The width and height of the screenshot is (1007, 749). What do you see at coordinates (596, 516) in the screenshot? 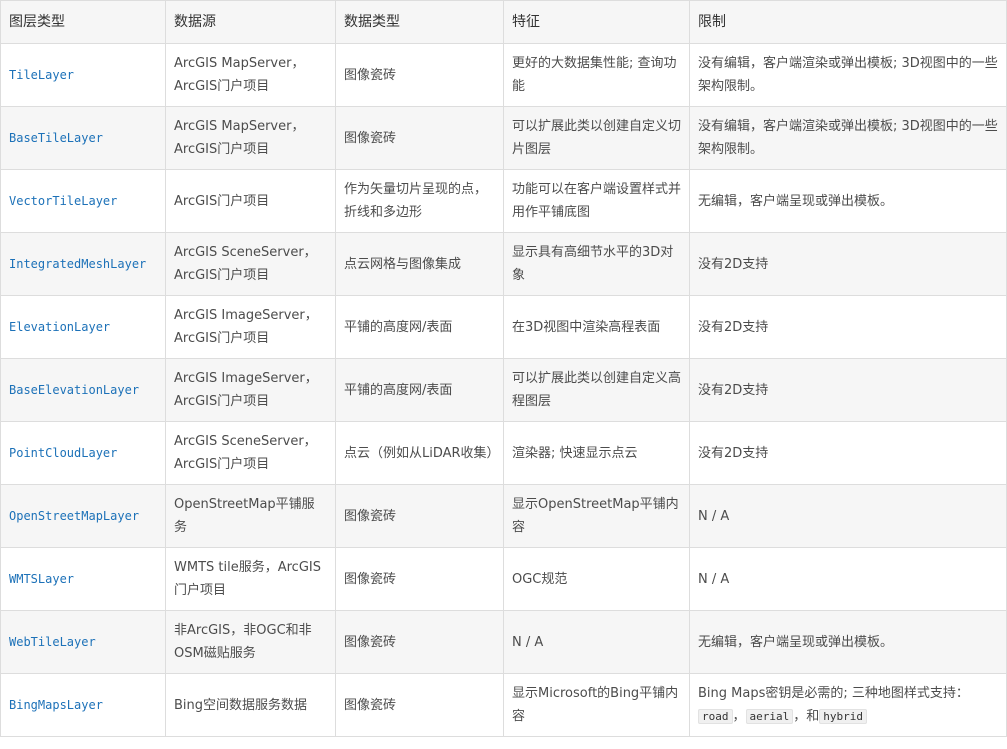
I see `feature-cell: 显示OpenStreetMap平铺内容` at bounding box center [596, 516].